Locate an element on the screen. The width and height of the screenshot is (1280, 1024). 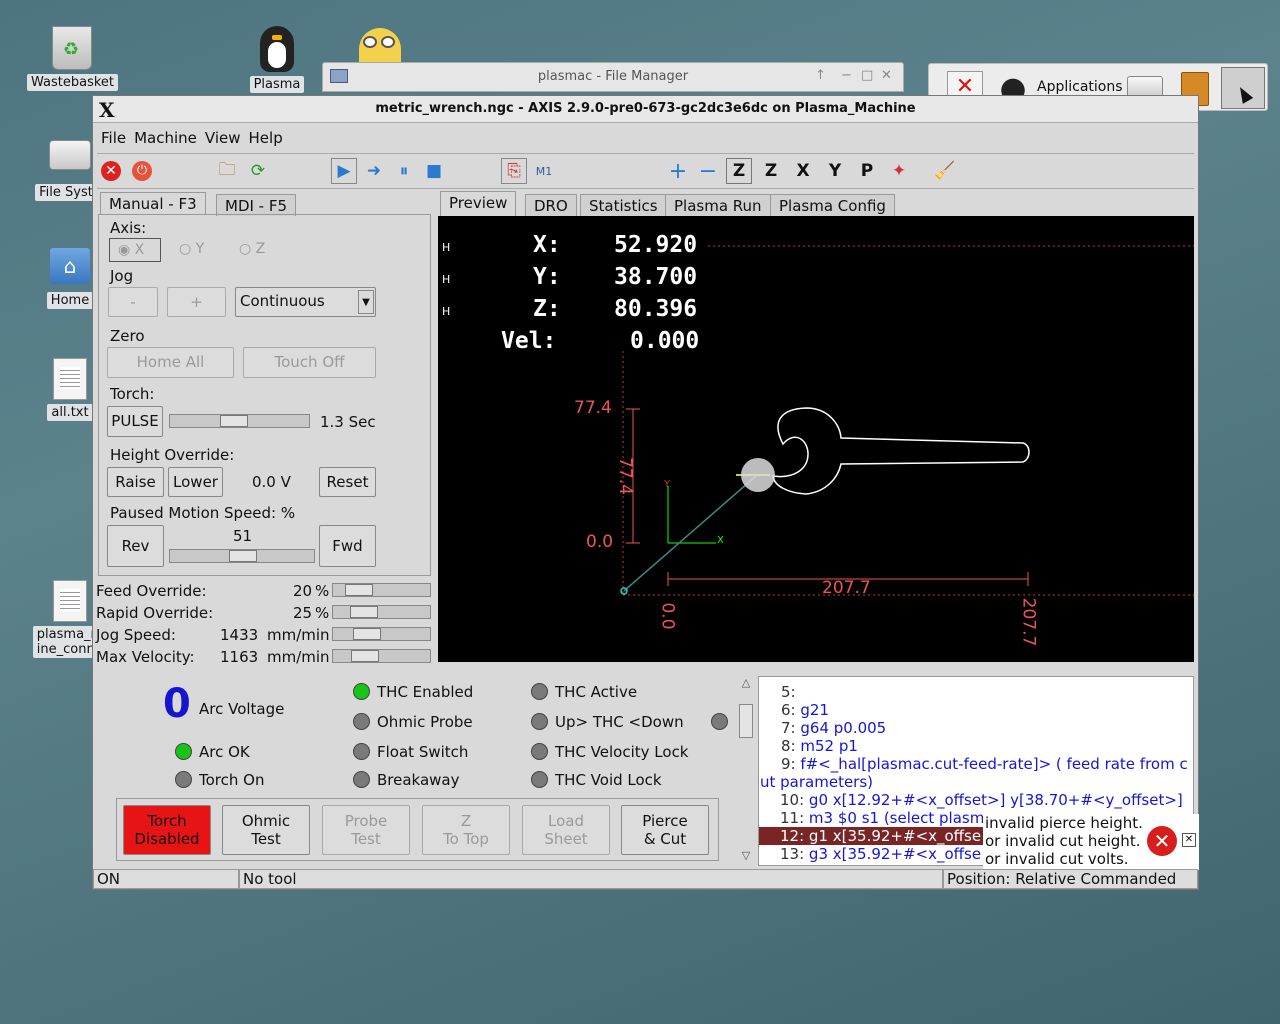
zoom-out-icon: − is located at coordinates (708, 171).